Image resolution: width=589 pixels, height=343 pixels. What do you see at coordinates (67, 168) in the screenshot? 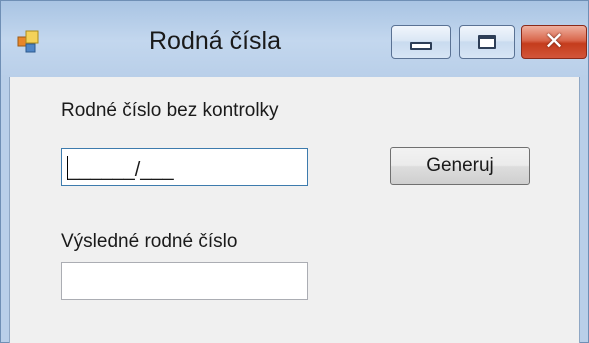
I see `text-caret` at bounding box center [67, 168].